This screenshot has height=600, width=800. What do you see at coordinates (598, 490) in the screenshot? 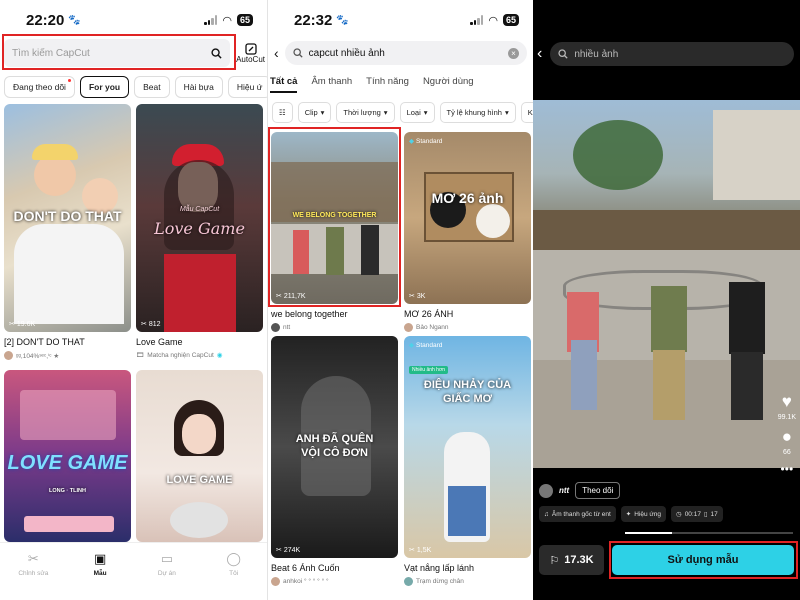
I see `follow-button: Theo dõi` at bounding box center [598, 490].